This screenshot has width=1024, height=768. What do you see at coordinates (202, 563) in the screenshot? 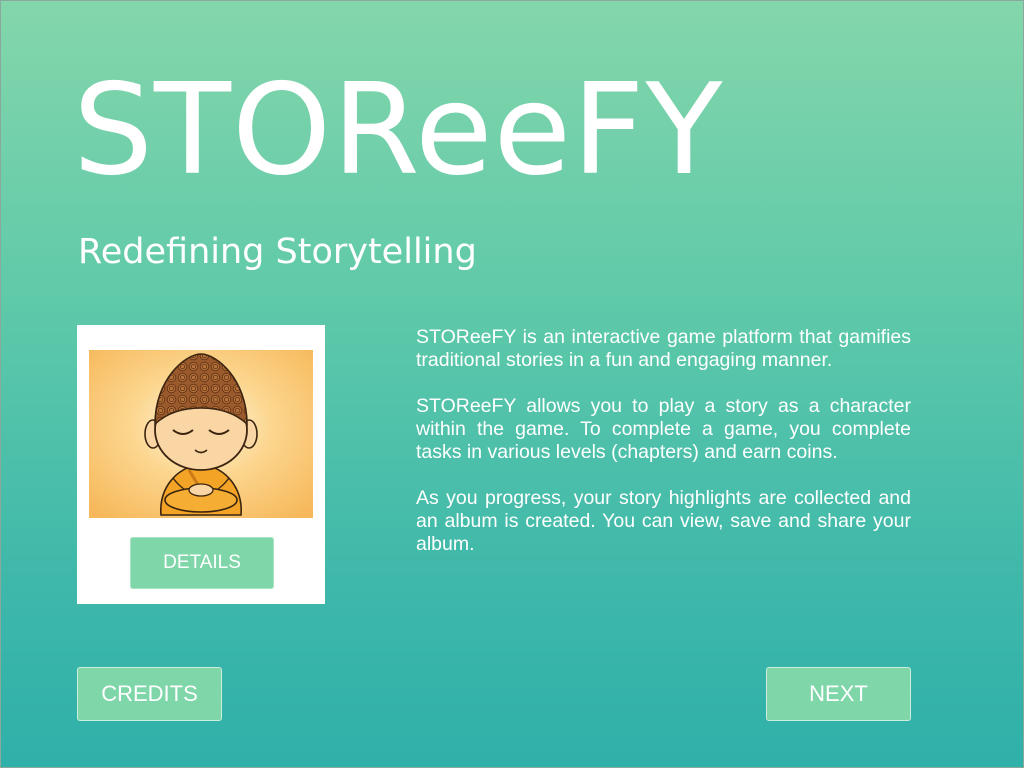
I see `details-button: DETAILS` at bounding box center [202, 563].